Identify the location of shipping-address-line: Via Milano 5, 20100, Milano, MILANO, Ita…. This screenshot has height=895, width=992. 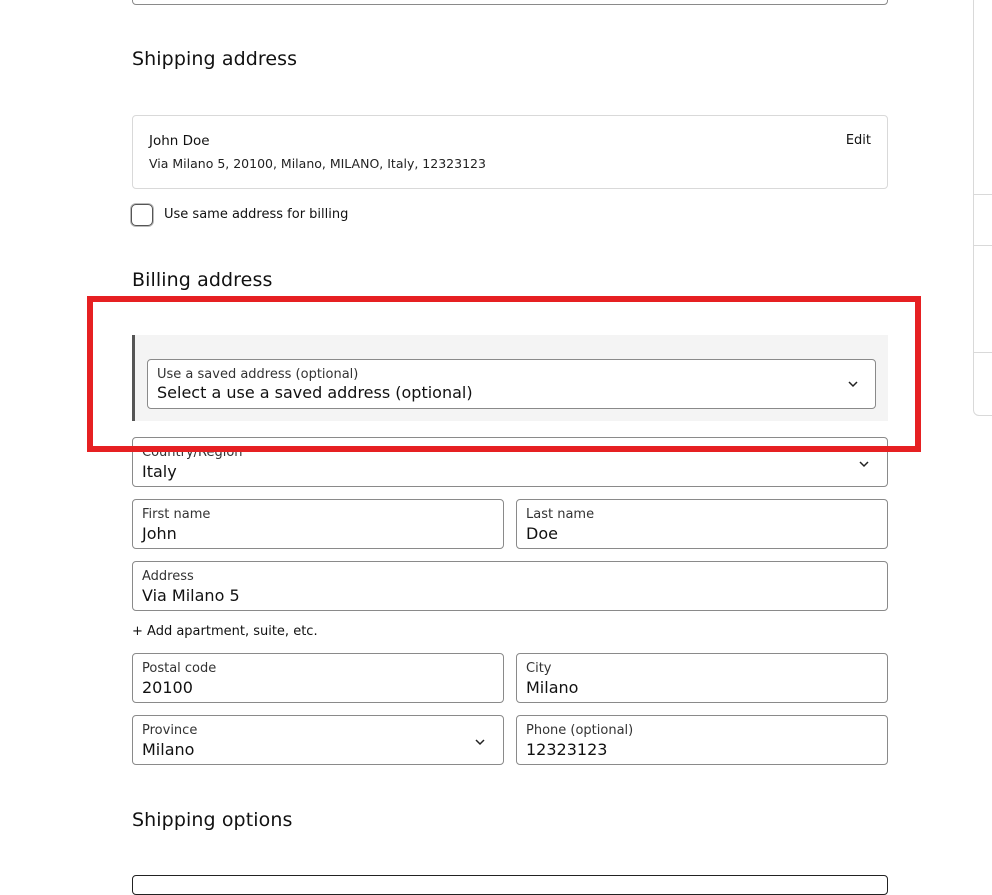
(317, 163).